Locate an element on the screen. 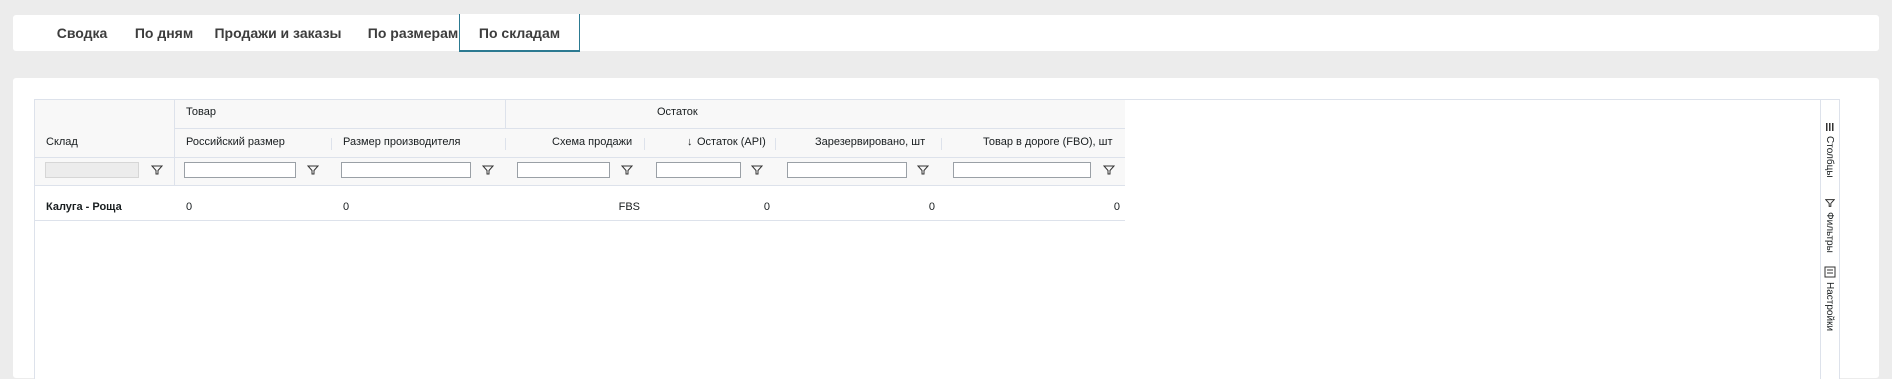 The height and width of the screenshot is (379, 1892). settings-panel-button: Настройки is located at coordinates (1830, 306).